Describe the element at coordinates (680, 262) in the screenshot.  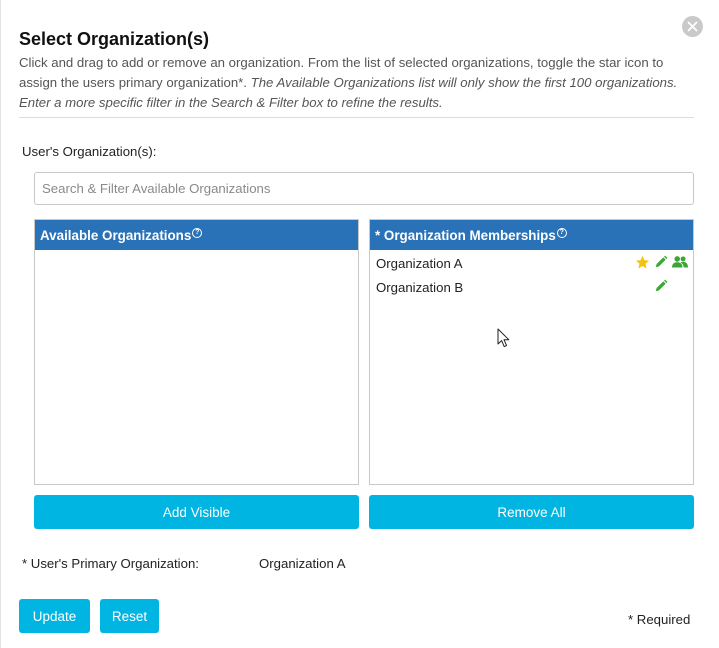
I see `users-icon` at that location.